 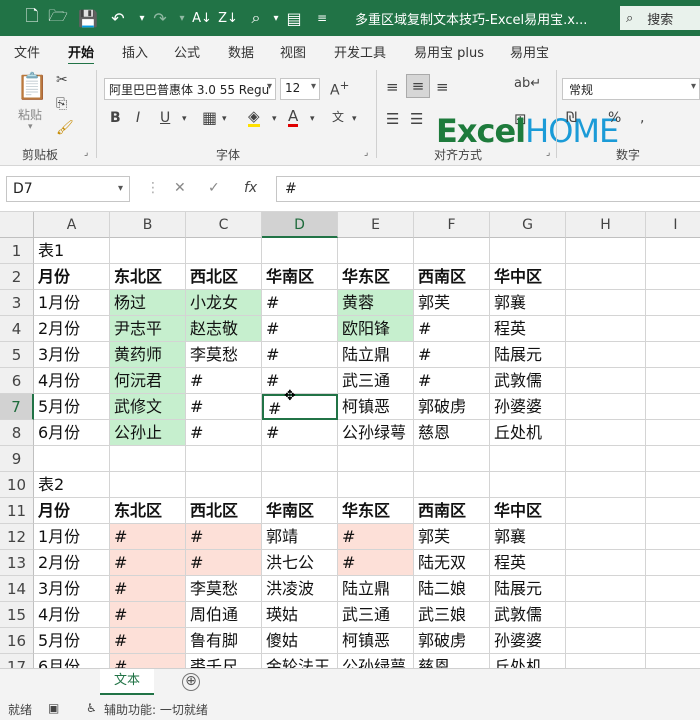 What do you see at coordinates (224, 381) in the screenshot?
I see `cell-c6: #` at bounding box center [224, 381].